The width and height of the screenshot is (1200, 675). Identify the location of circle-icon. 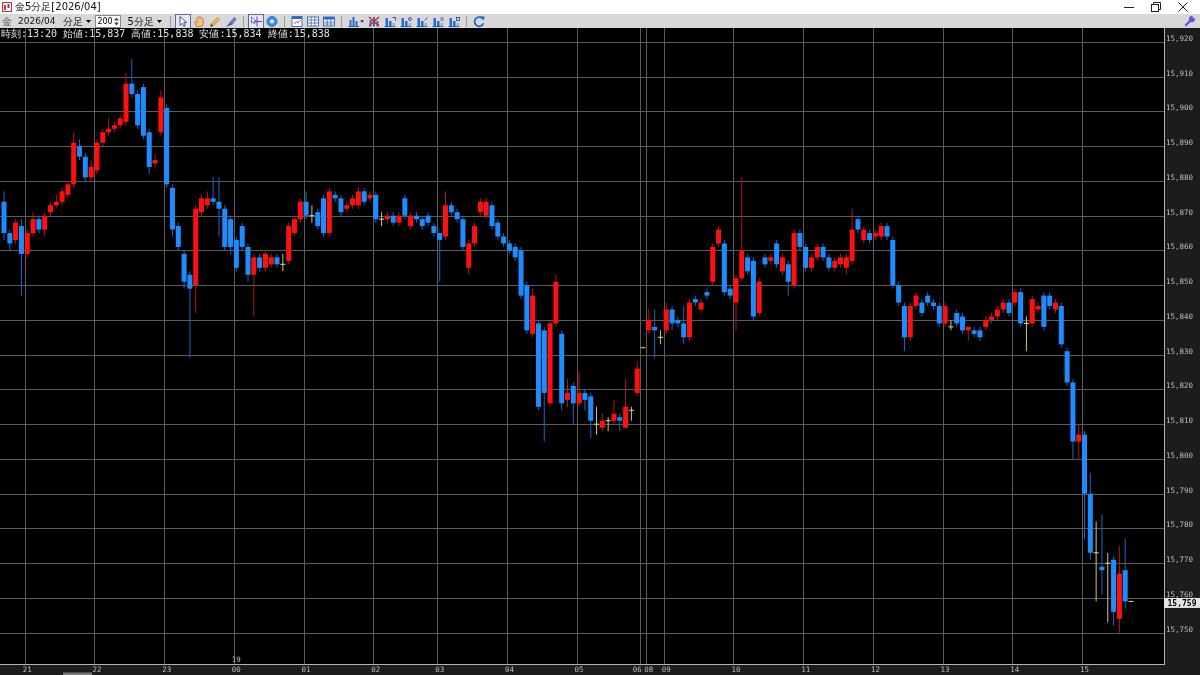
(271, 21).